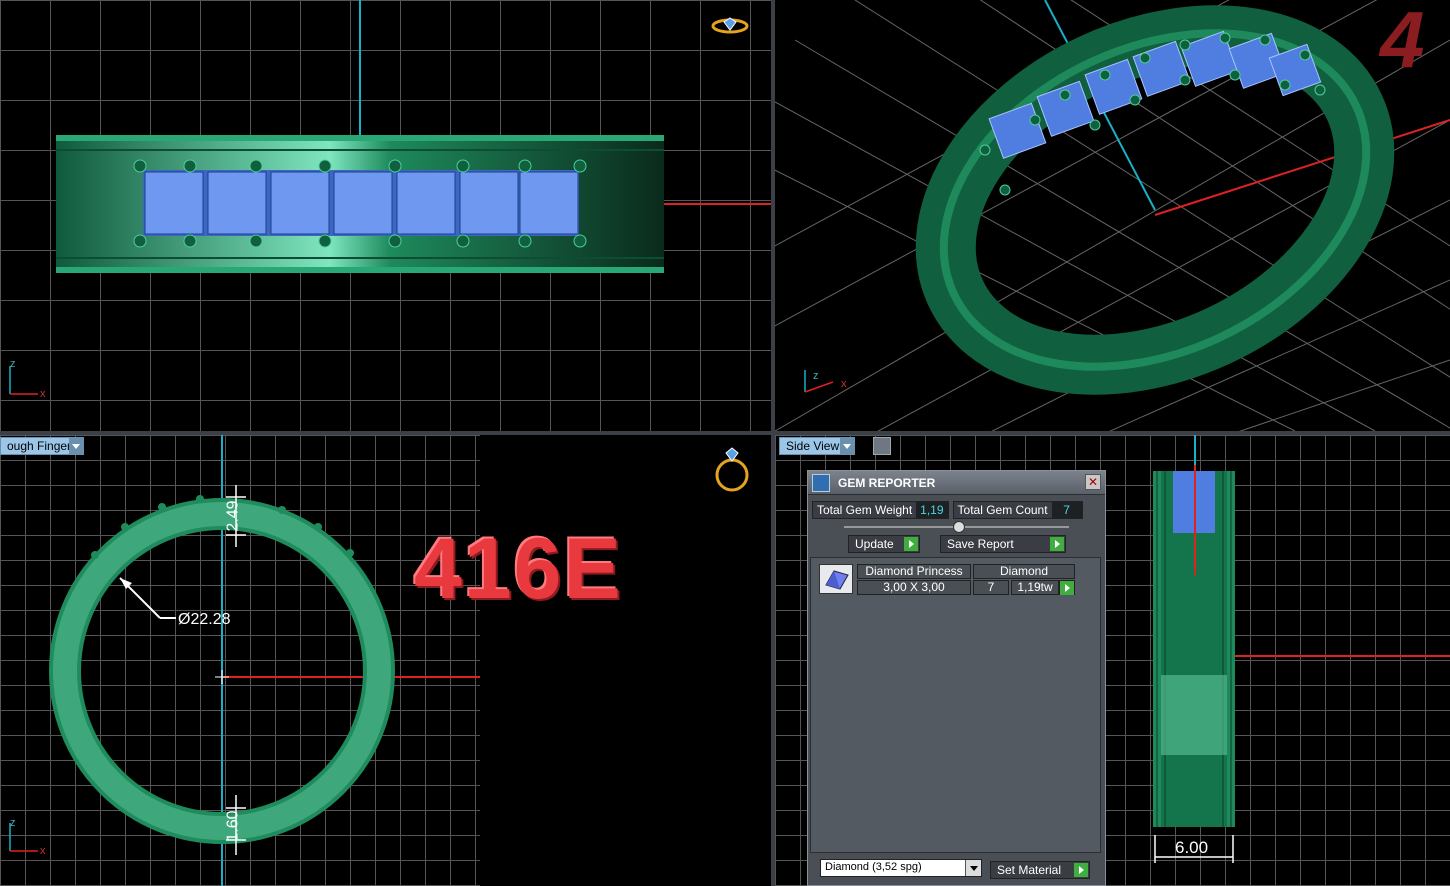  I want to click on update-button: Update, so click(884, 544).